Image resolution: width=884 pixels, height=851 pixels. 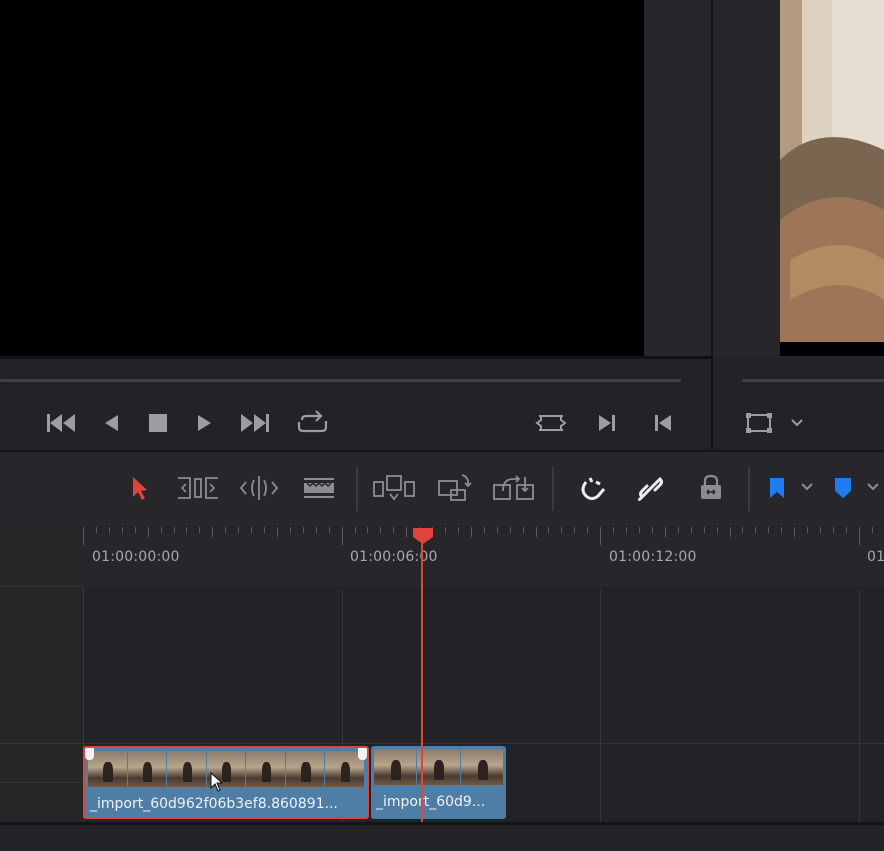 I want to click on timeline-bottom-strip, so click(x=442, y=838).